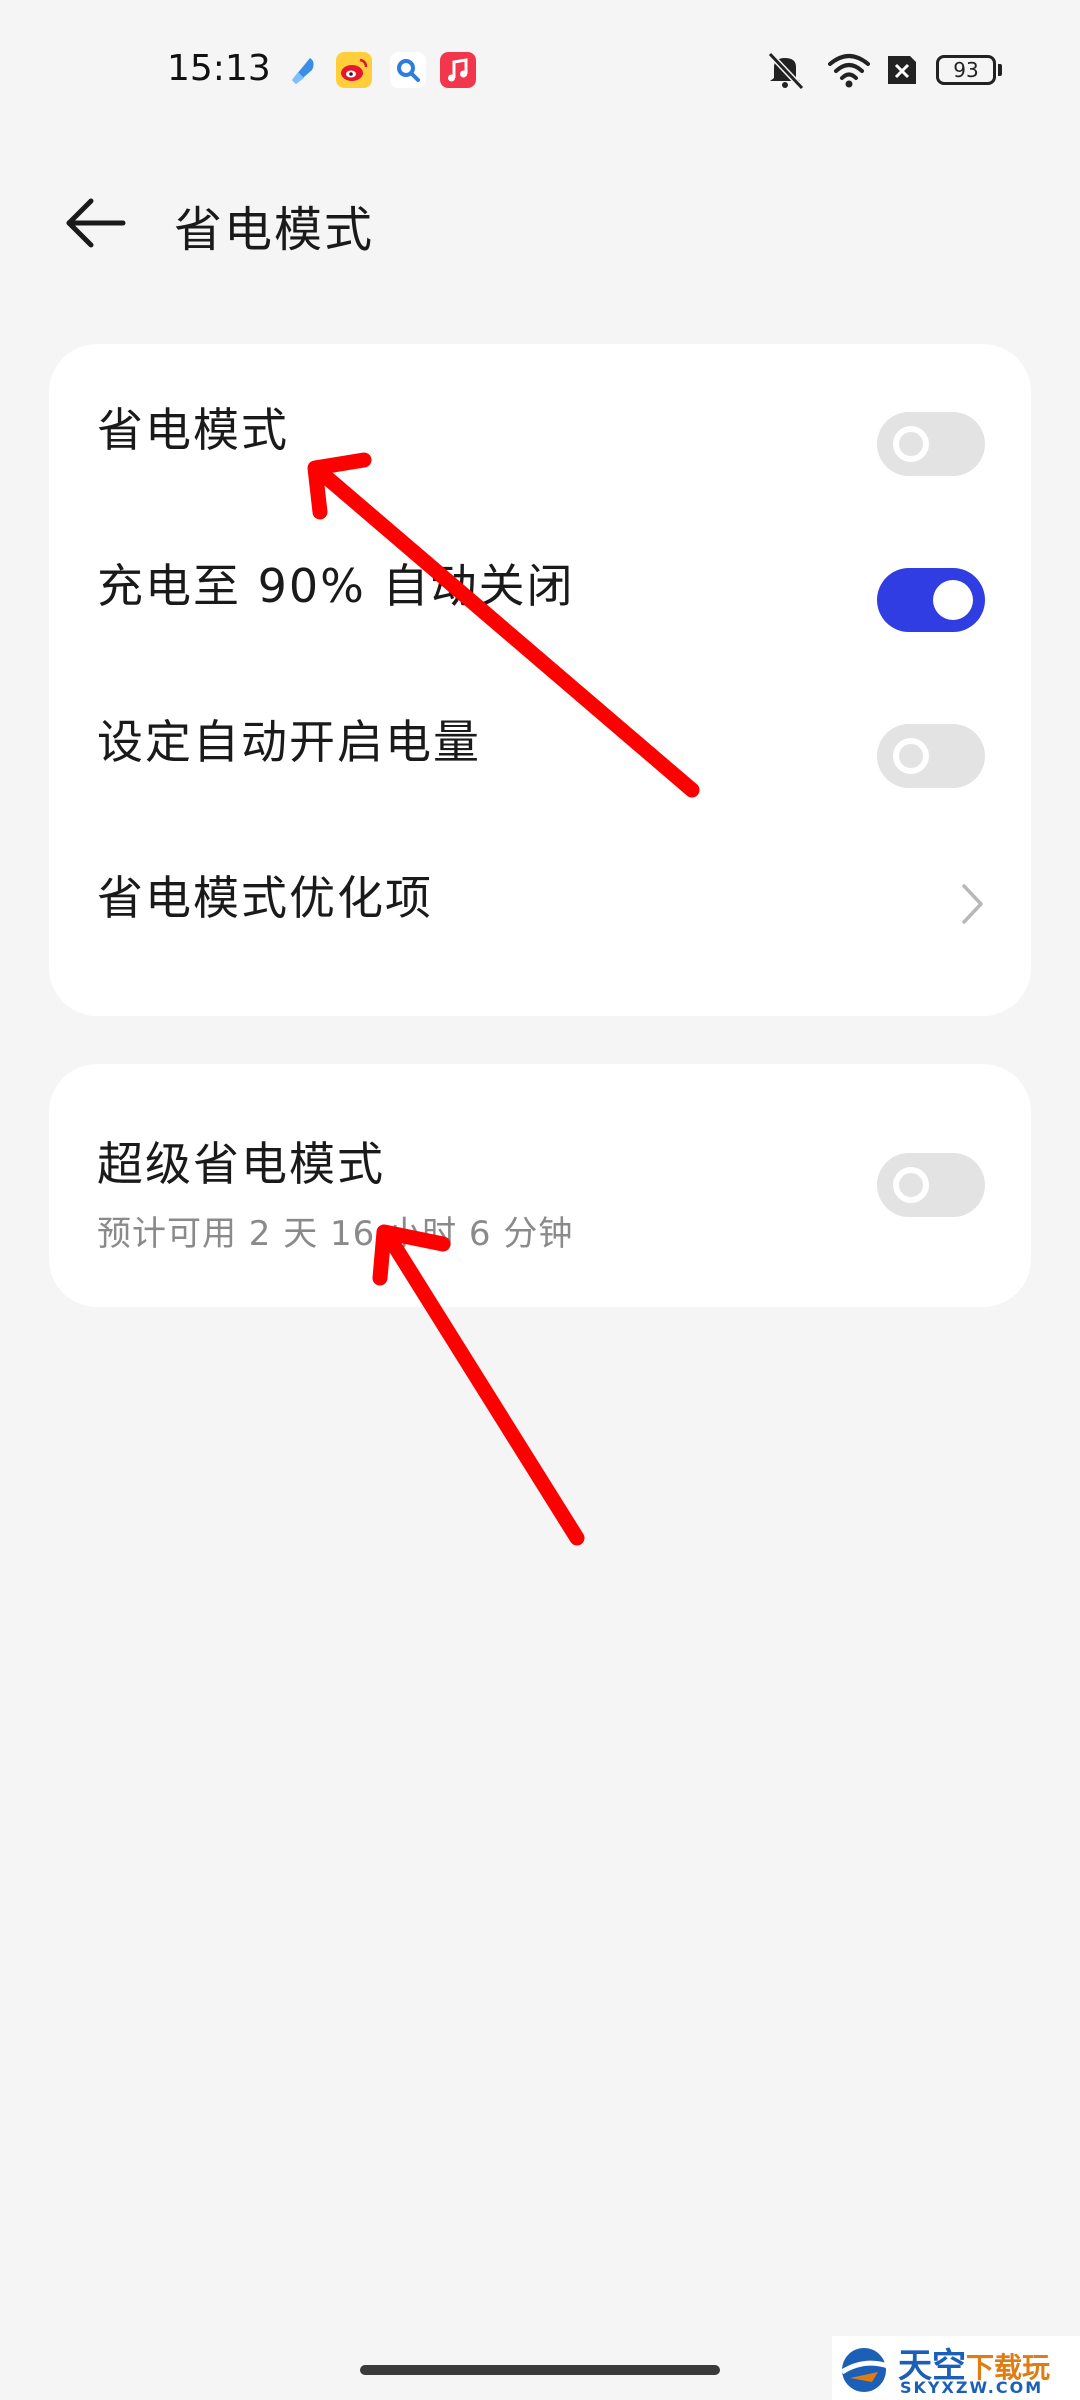 The image size is (1080, 2400). I want to click on power-saving-row: 省电模式, so click(540, 422).